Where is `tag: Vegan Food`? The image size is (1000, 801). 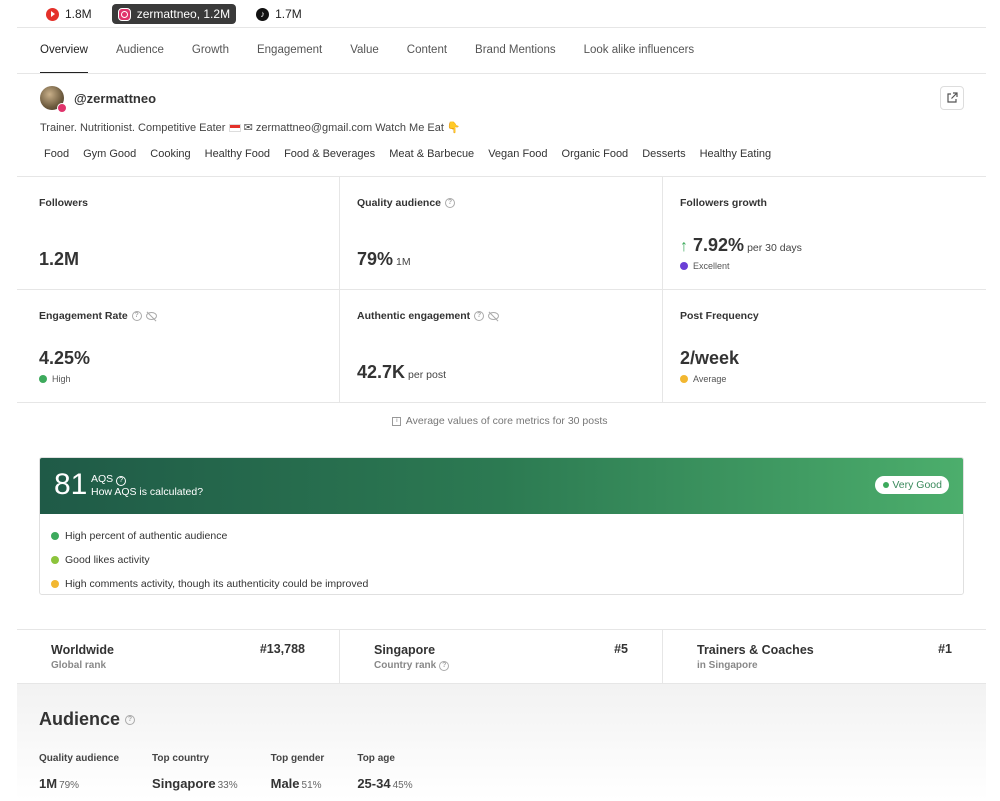
tag: Vegan Food is located at coordinates (518, 154).